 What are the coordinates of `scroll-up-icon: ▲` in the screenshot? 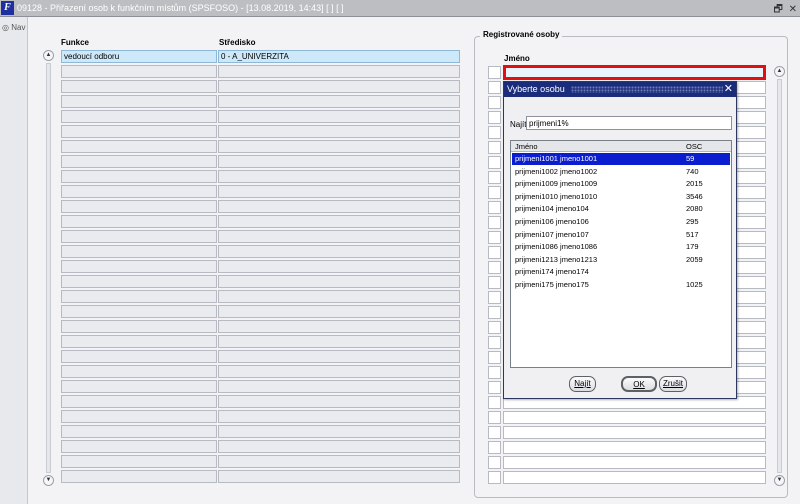 It's located at (779, 71).